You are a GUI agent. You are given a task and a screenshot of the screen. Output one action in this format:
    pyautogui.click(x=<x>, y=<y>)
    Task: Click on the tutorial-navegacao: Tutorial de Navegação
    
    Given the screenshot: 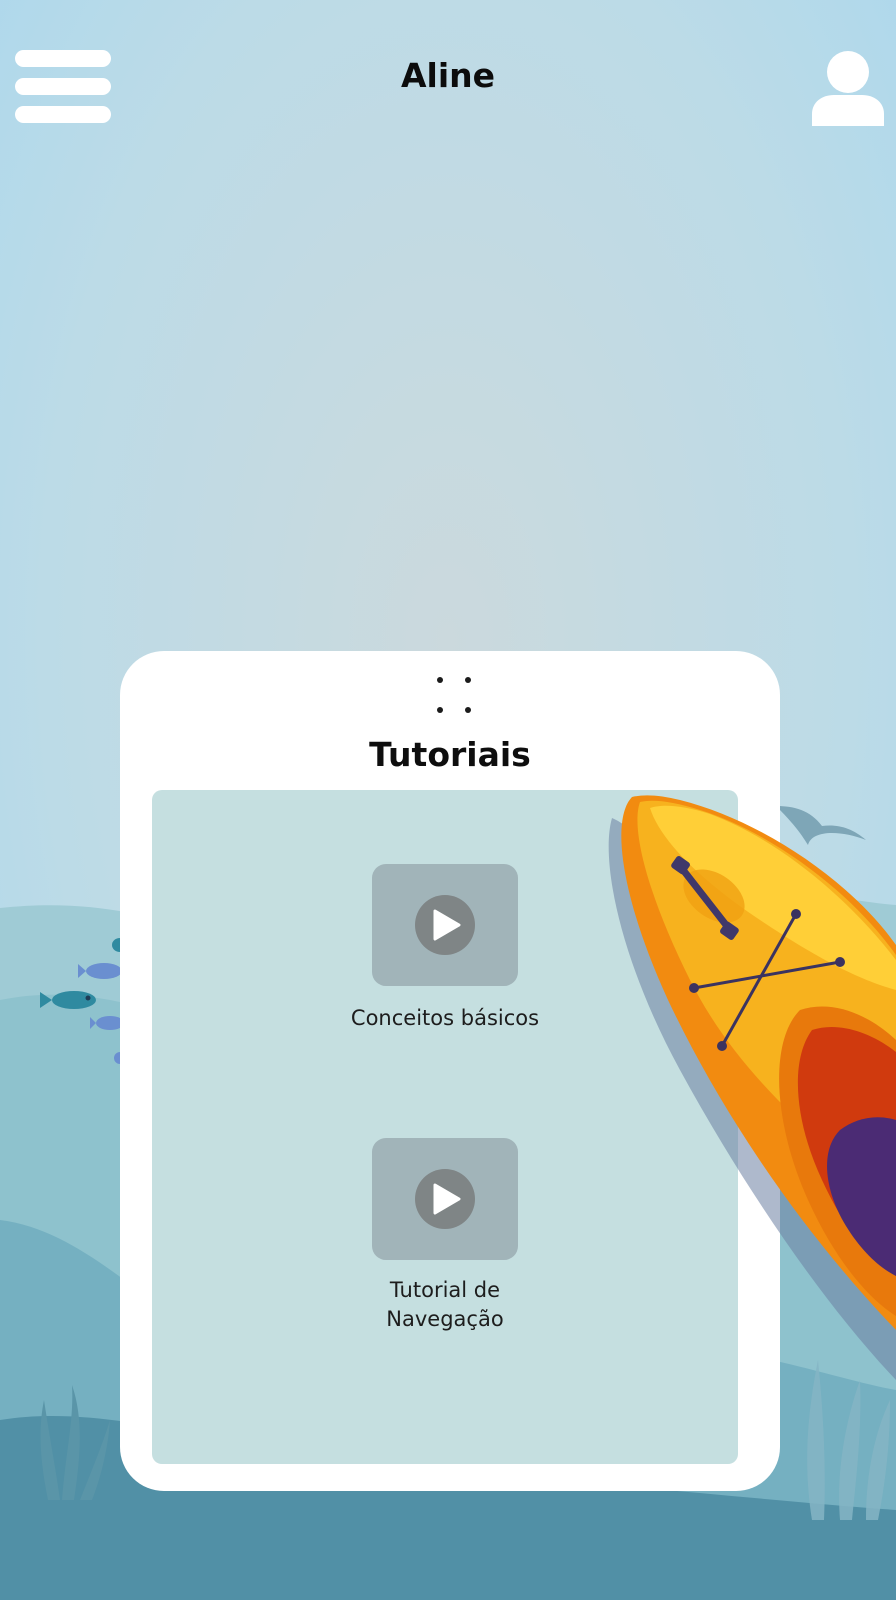 What is the action you would take?
    pyautogui.click(x=445, y=1243)
    